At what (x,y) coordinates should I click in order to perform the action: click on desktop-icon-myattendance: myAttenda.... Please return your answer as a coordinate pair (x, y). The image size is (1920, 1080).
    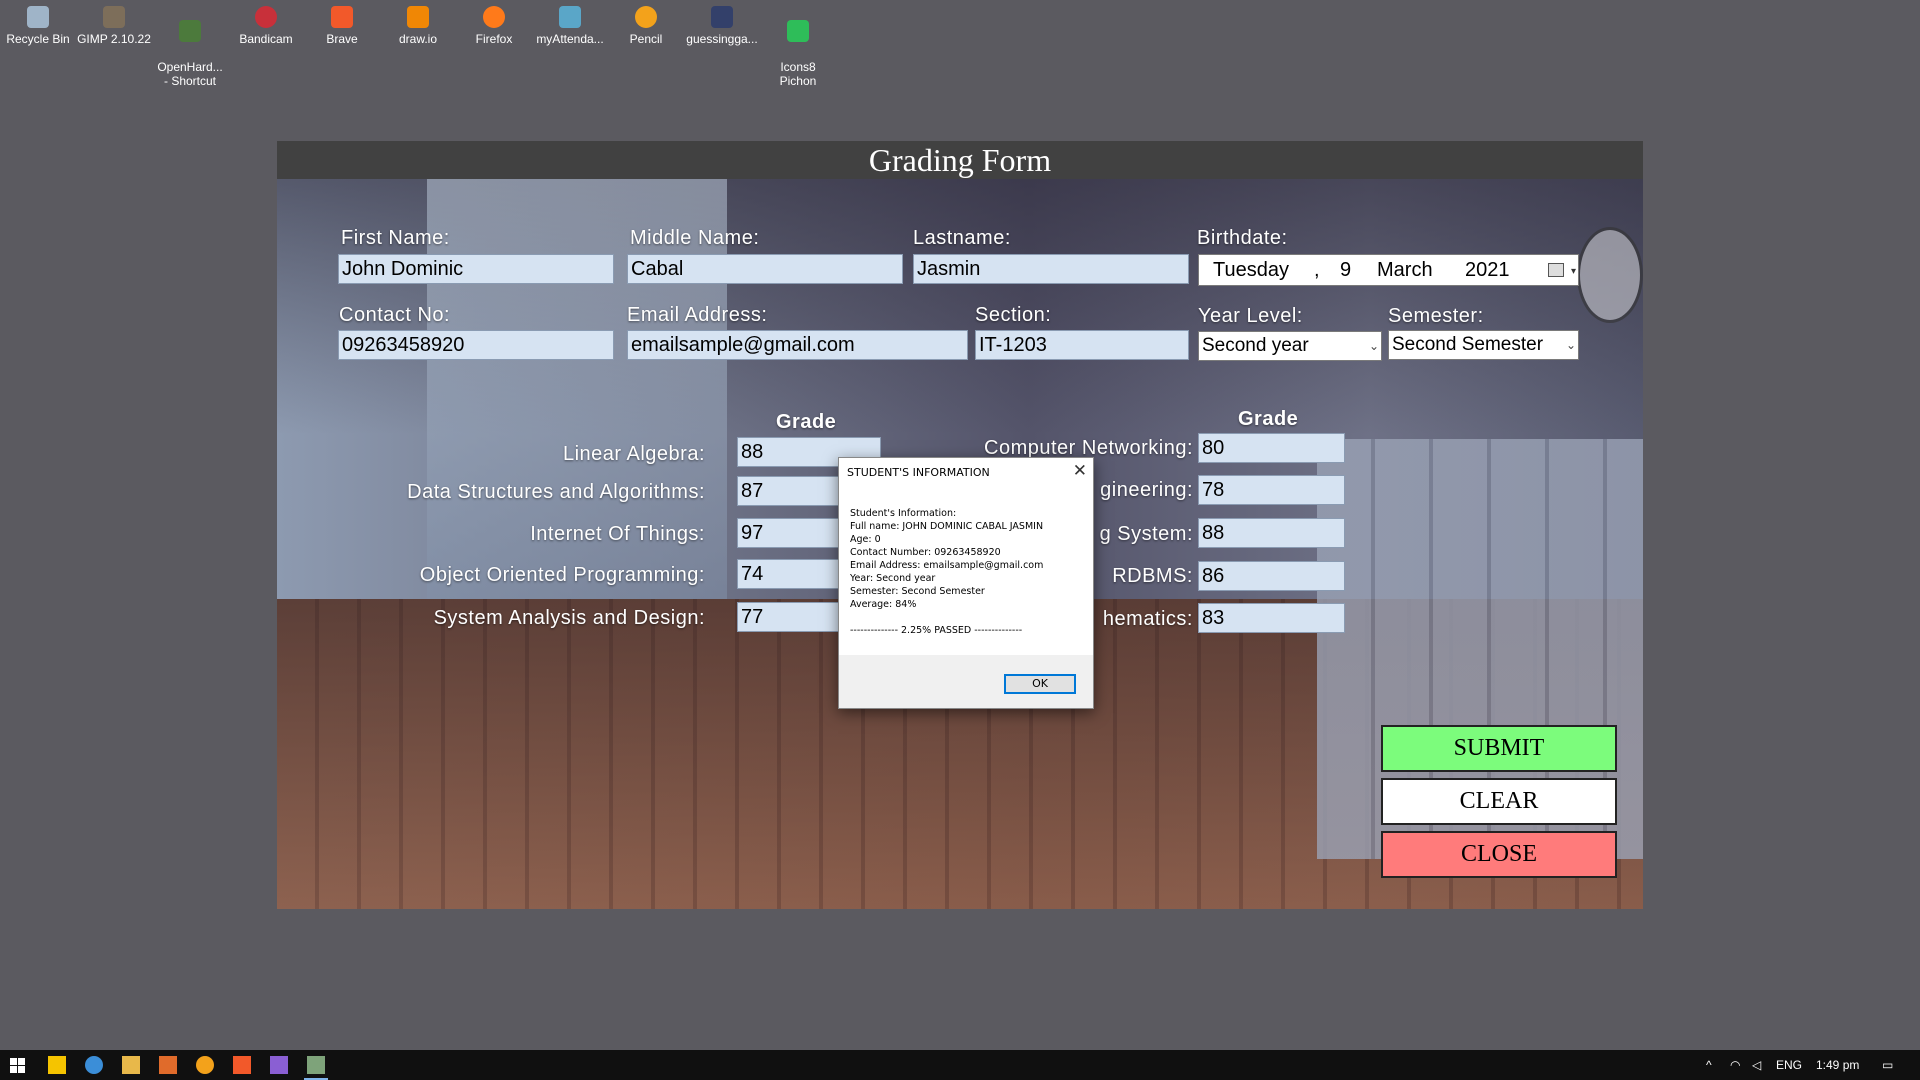
    Looking at the image, I should click on (570, 26).